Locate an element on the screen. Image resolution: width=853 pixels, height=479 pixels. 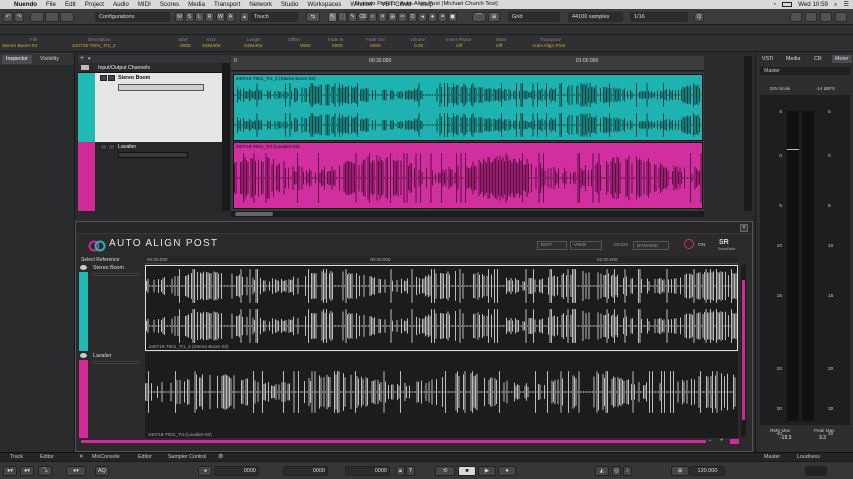
range-tool-icon: ⬚ is located at coordinates (342, 17).